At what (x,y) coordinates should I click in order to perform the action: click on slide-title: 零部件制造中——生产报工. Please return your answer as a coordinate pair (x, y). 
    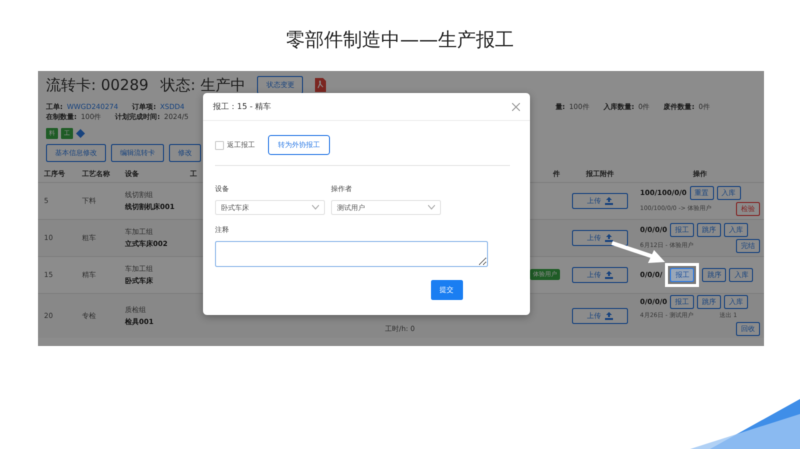
    Looking at the image, I should click on (400, 40).